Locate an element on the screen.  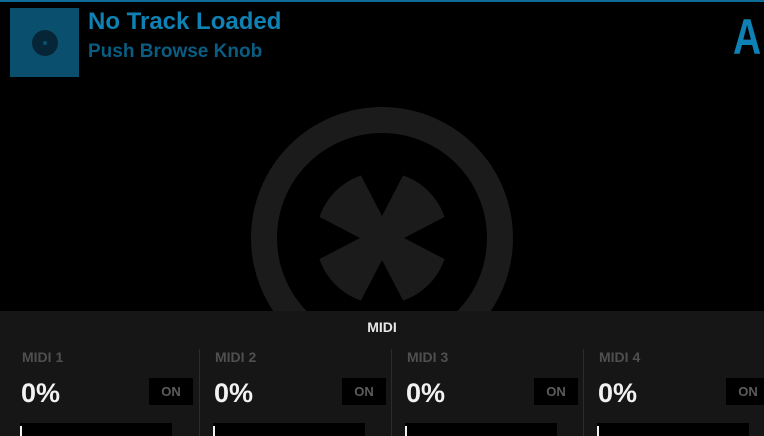
midi-channel-2: MIDI 2 0% ON is located at coordinates (302, 391).